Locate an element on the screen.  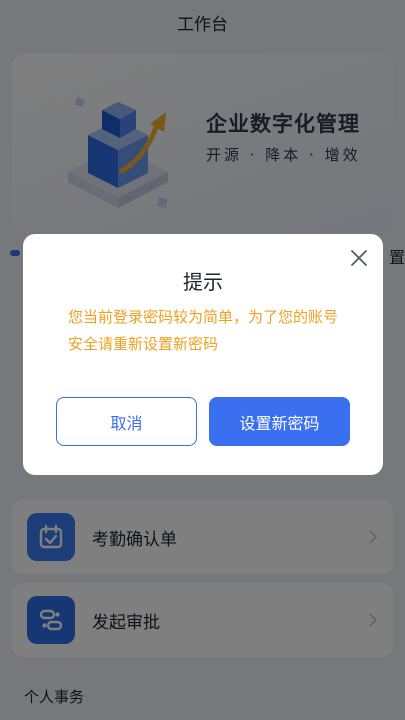
close-icon is located at coordinates (359, 258).